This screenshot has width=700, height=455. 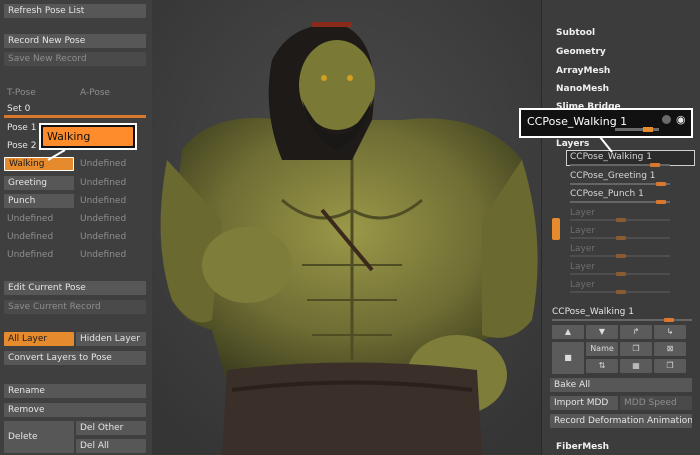 I want to click on pose-greeting-button: Greeting, so click(x=39, y=183).